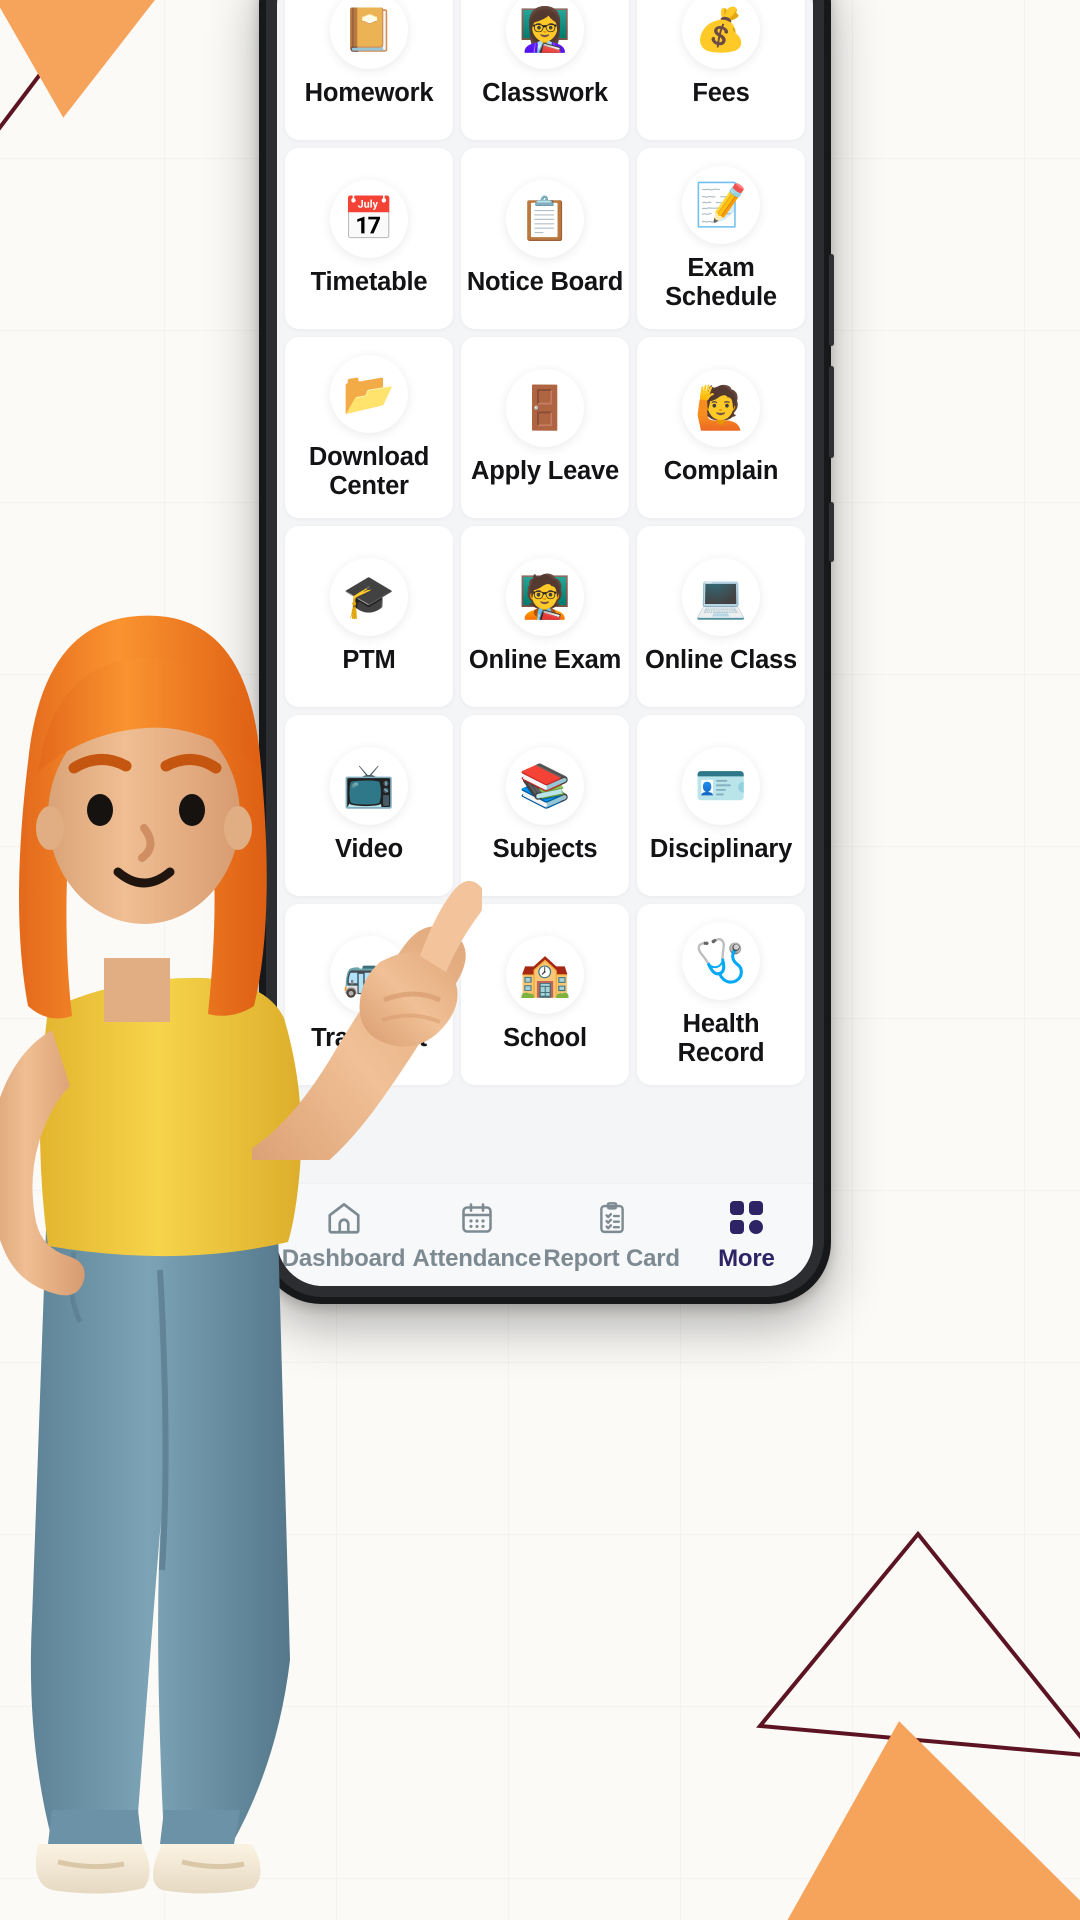  Describe the element at coordinates (721, 786) in the screenshot. I see `id-card-icon: 🪪` at that location.